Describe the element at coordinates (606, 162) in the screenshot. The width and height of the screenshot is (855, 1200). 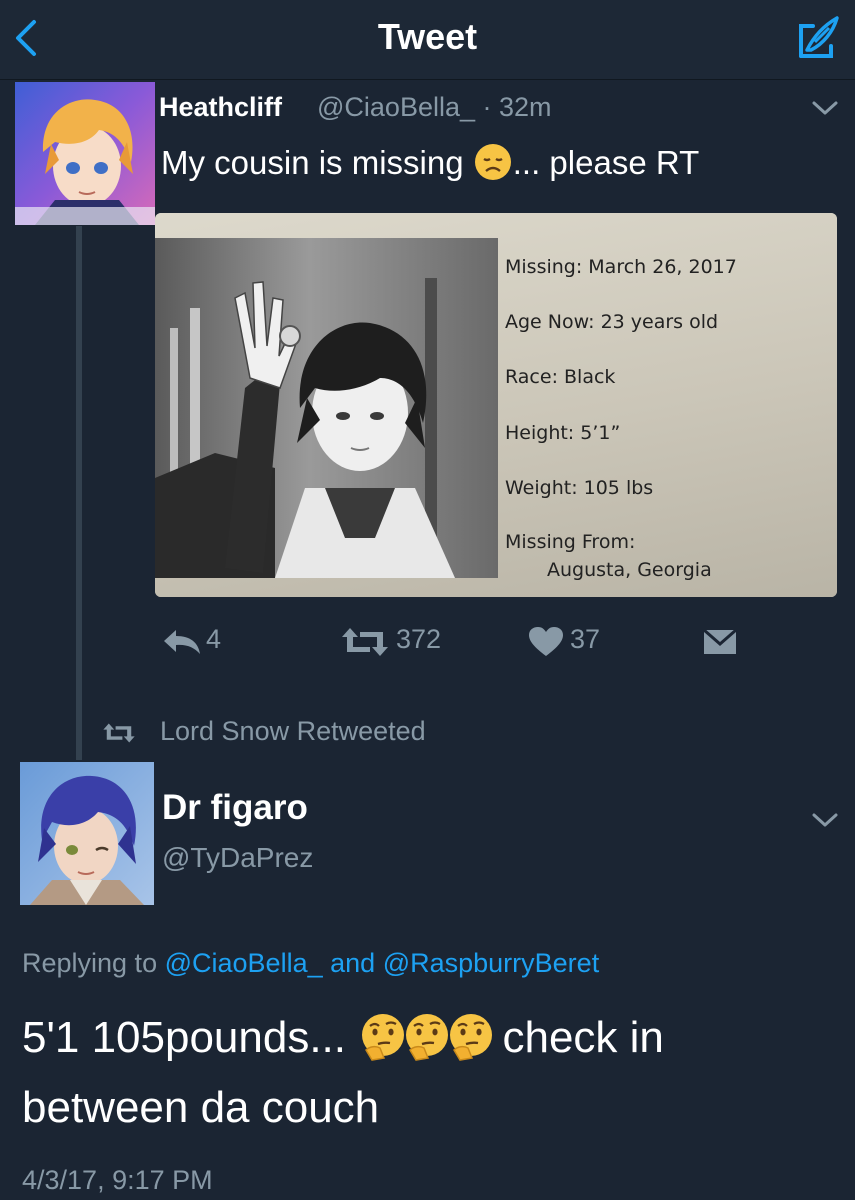
I see `tweet-text-after: ... please RT` at that location.